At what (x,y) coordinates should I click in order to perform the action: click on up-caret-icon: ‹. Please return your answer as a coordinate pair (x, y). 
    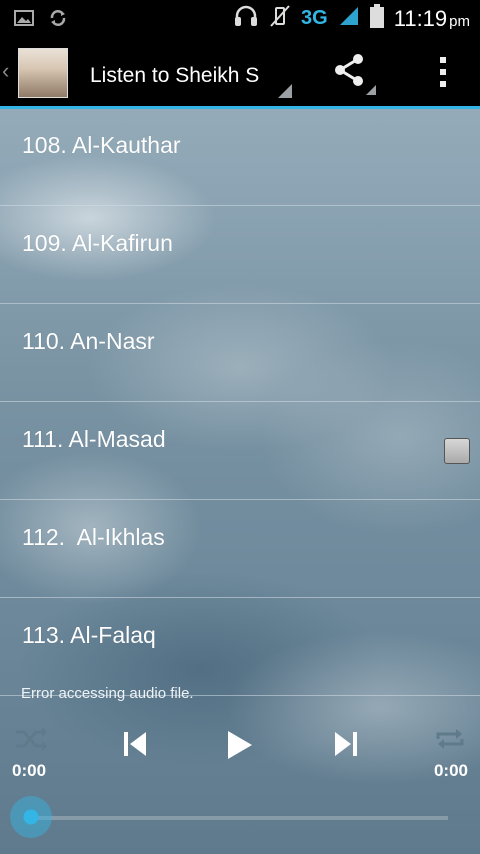
    Looking at the image, I should click on (5, 71).